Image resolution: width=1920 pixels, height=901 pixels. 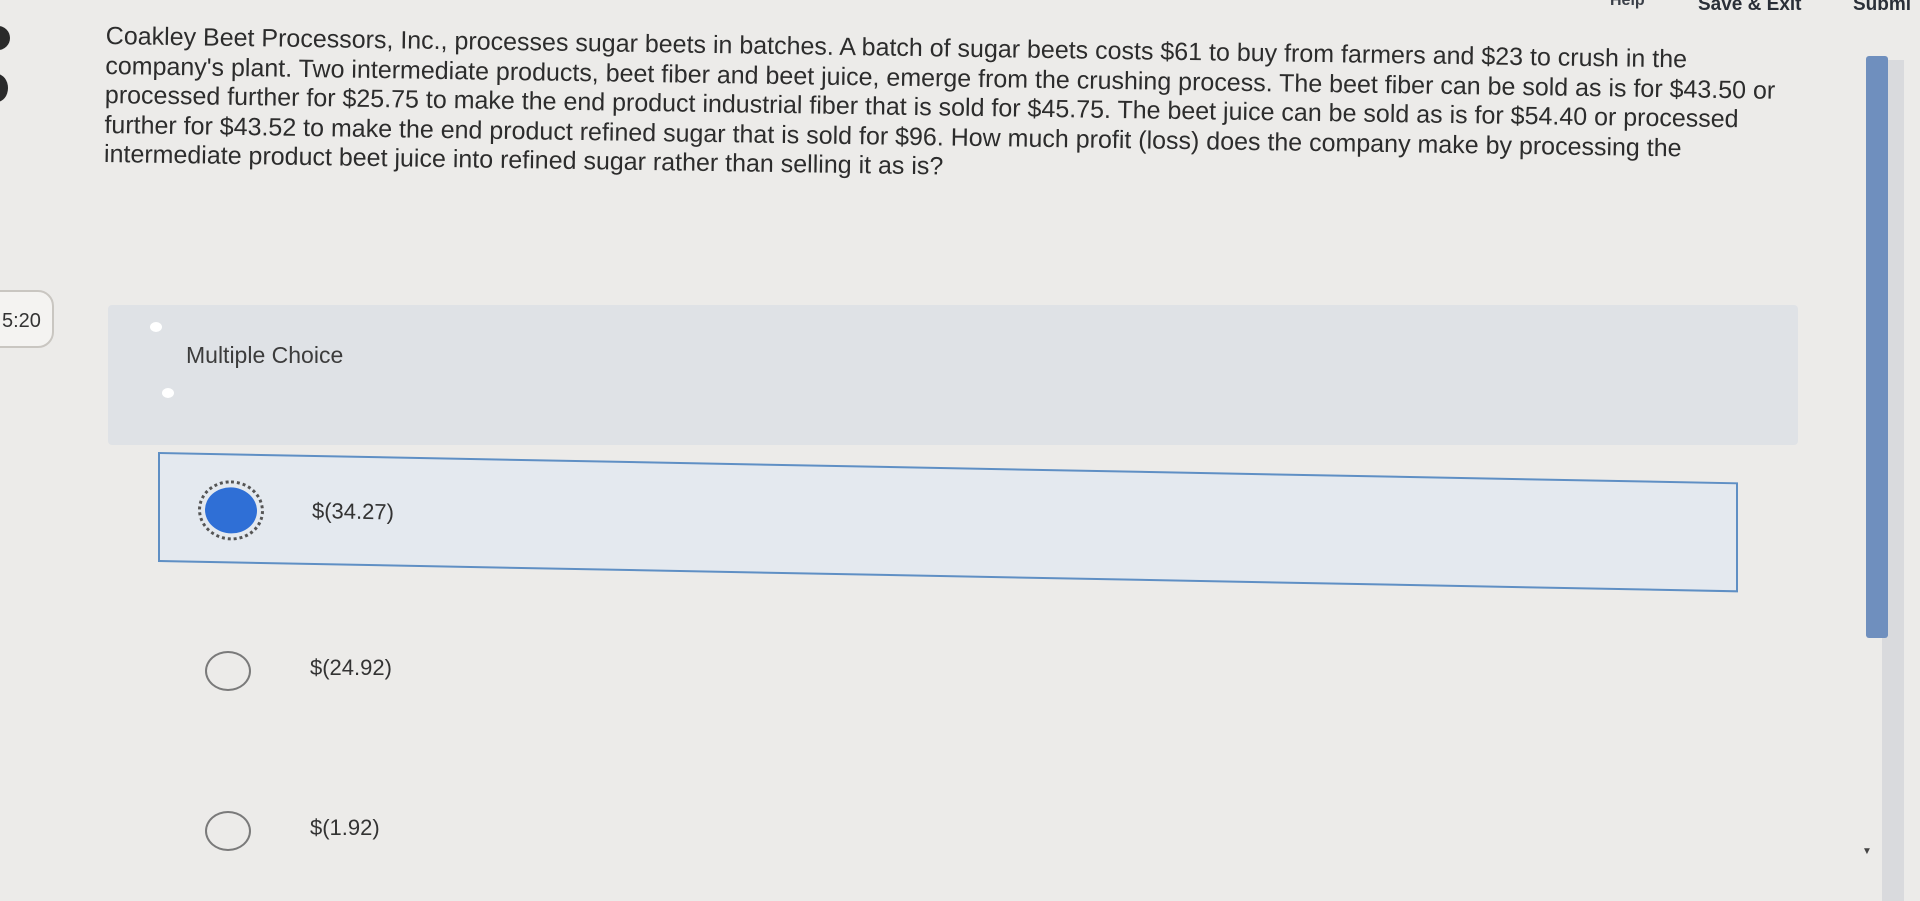 I want to click on help-link: Help, so click(x=1627, y=5).